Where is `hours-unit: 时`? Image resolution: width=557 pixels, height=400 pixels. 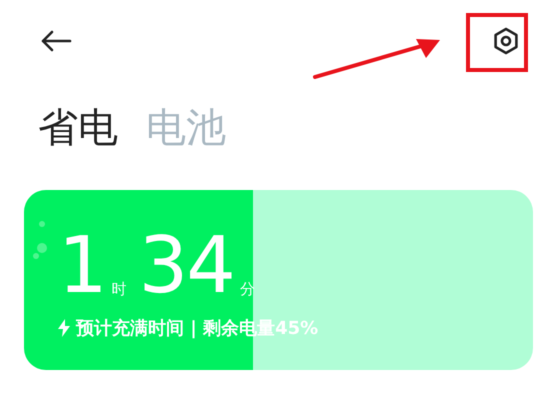 hours-unit: 时 is located at coordinates (119, 289).